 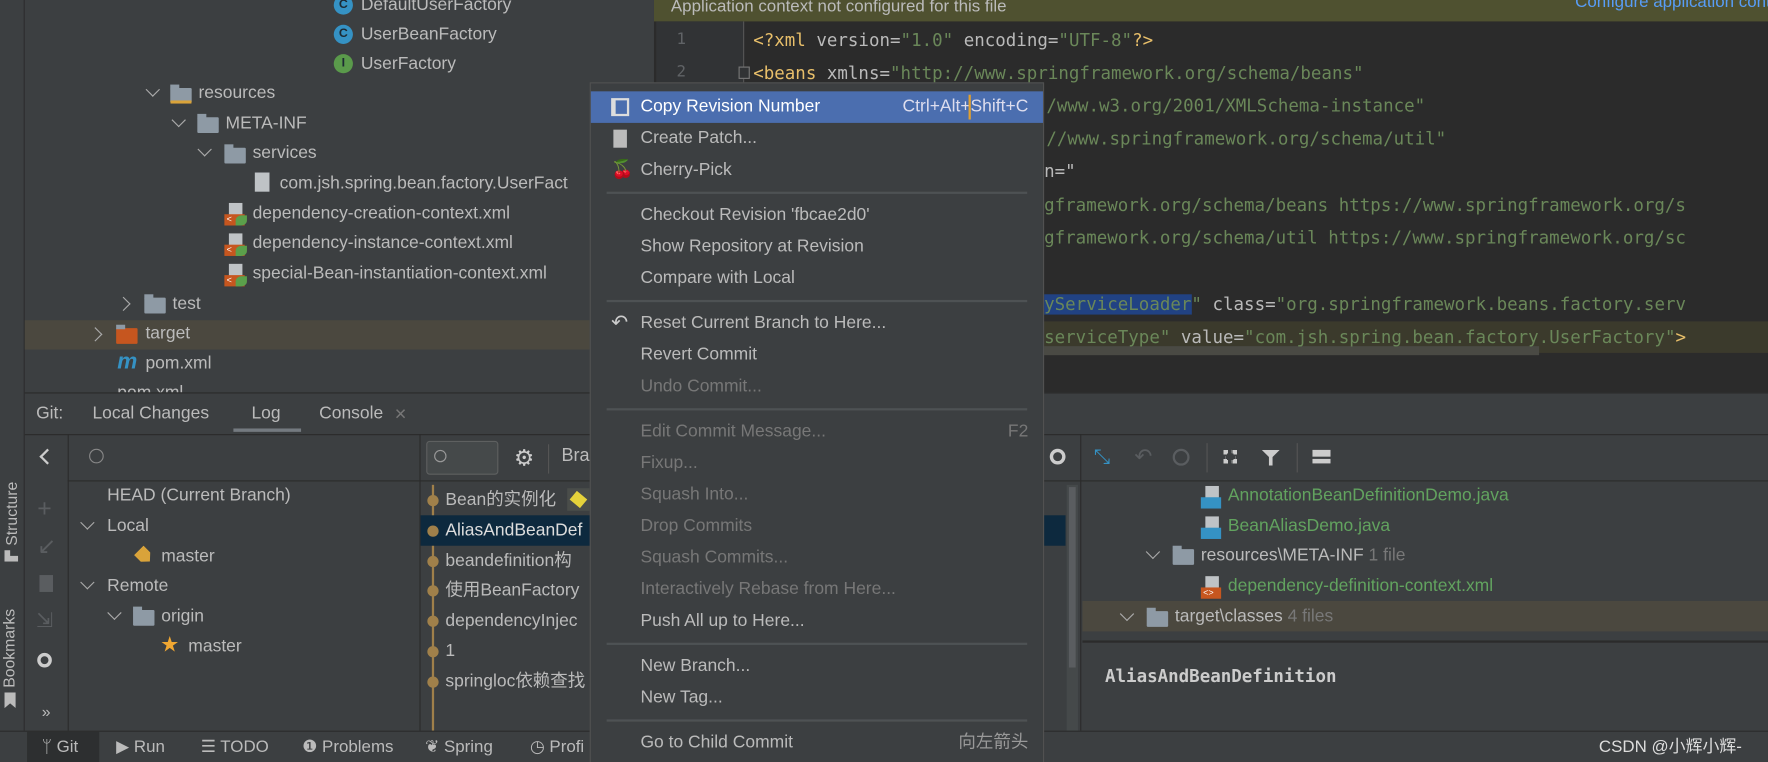 What do you see at coordinates (1181, 457) in the screenshot?
I see `history-icon` at bounding box center [1181, 457].